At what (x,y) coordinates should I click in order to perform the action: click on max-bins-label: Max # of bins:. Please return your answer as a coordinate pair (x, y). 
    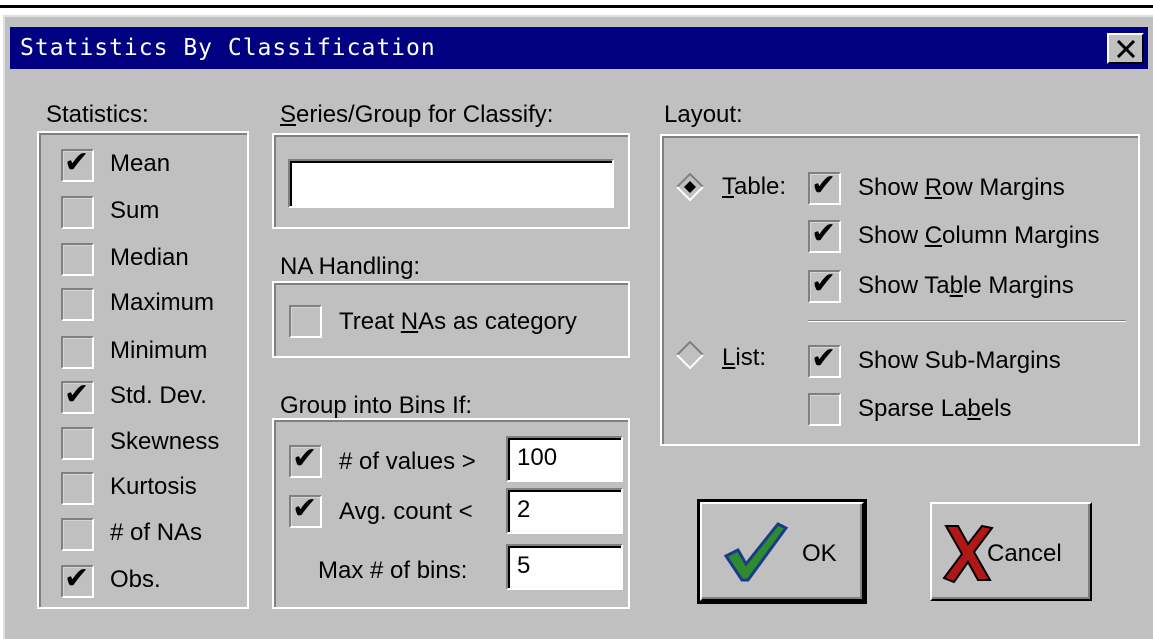
    Looking at the image, I should click on (393, 570).